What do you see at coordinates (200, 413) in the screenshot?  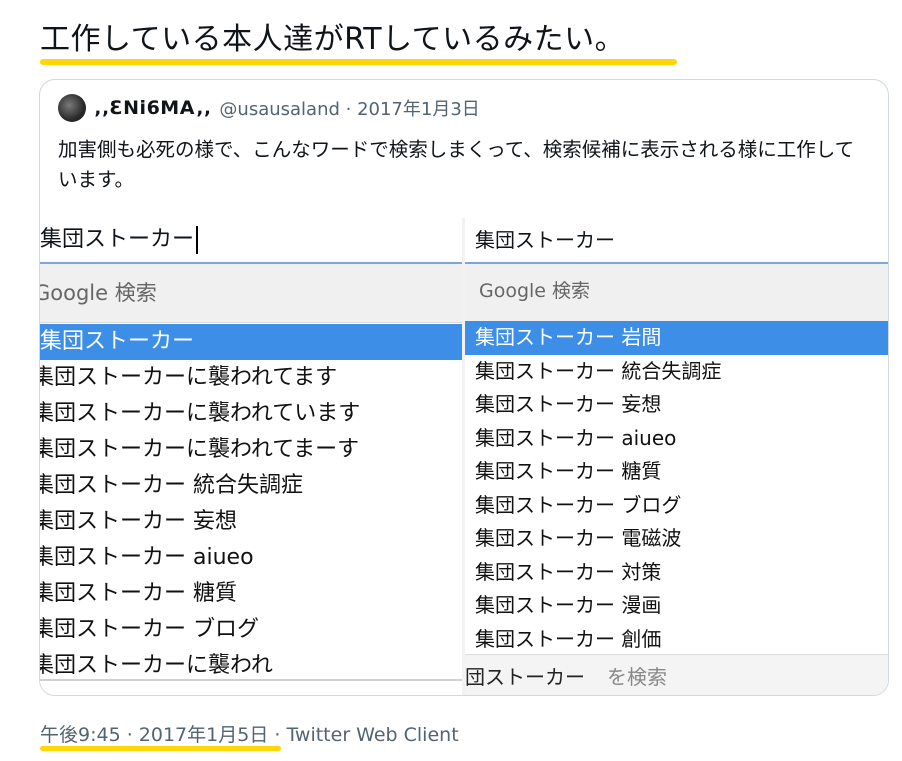 I see `suggestion-item: 集団ストーカーに襲われています` at bounding box center [200, 413].